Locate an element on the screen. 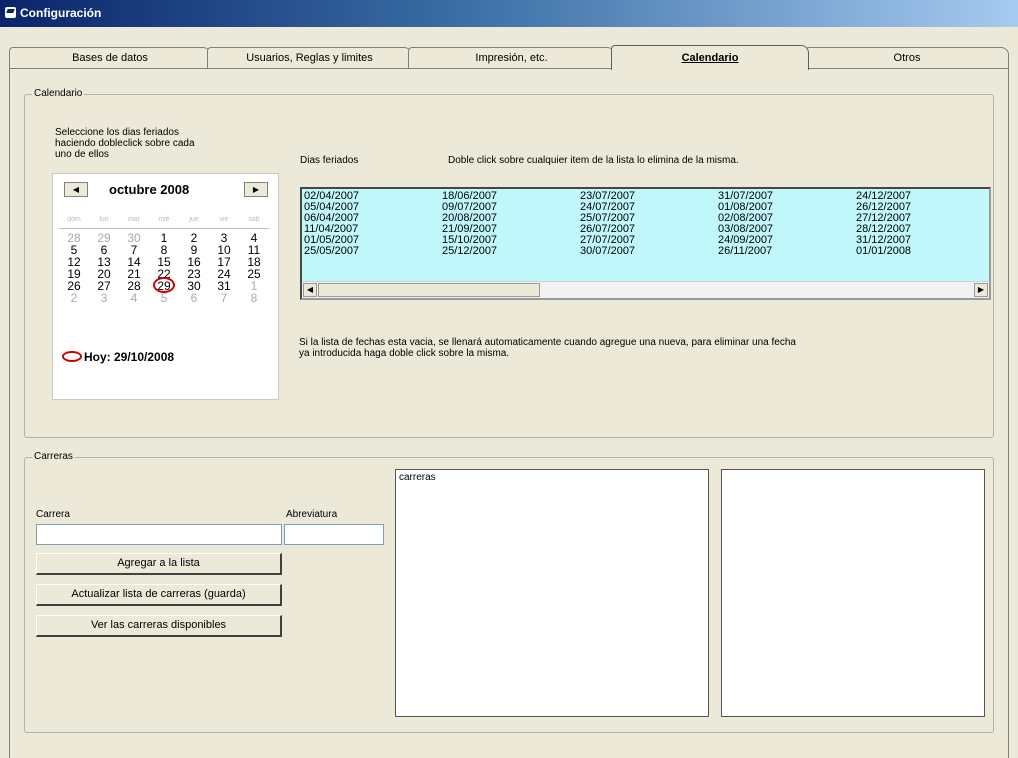 This screenshot has width=1018, height=758. careers-secondary-list is located at coordinates (853, 593).